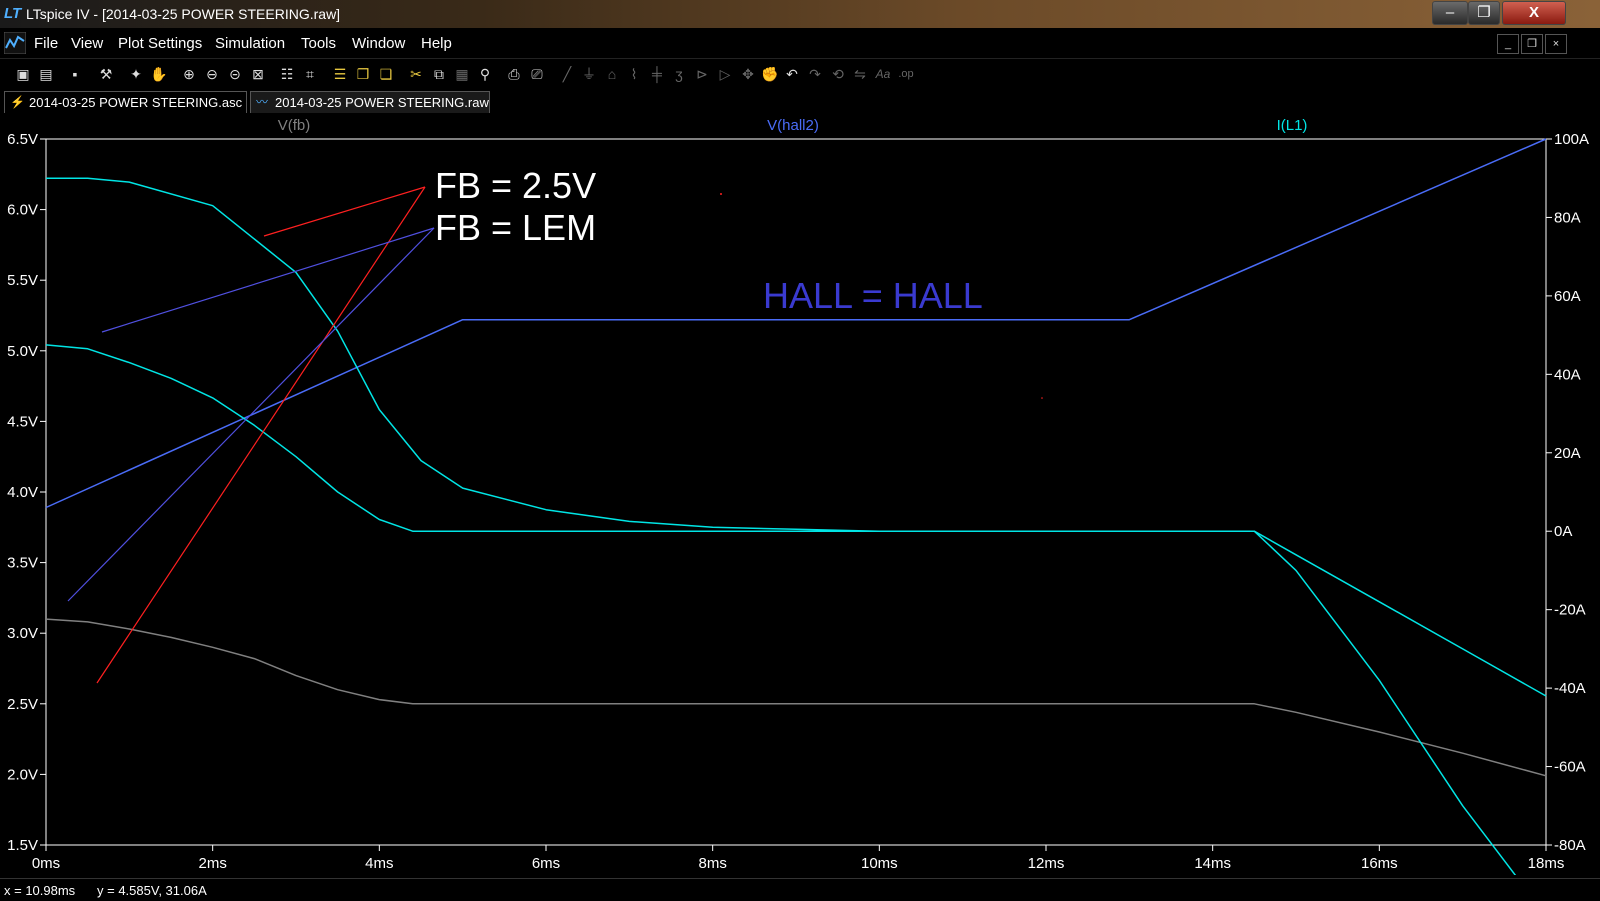 The width and height of the screenshot is (1600, 901). I want to click on y-left-tick-label: 6.0V, so click(22, 210).